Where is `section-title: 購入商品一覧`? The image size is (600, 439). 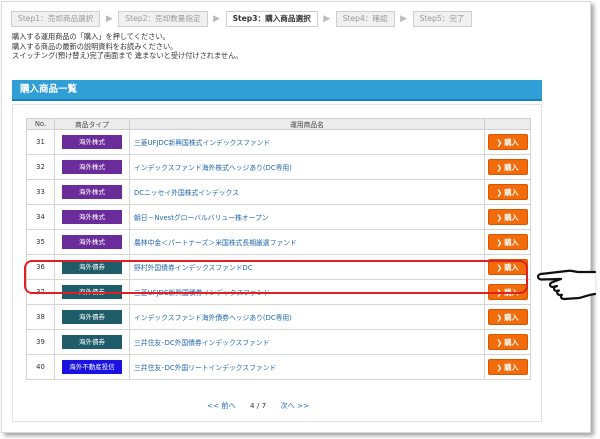
section-title: 購入商品一覧 is located at coordinates (277, 90).